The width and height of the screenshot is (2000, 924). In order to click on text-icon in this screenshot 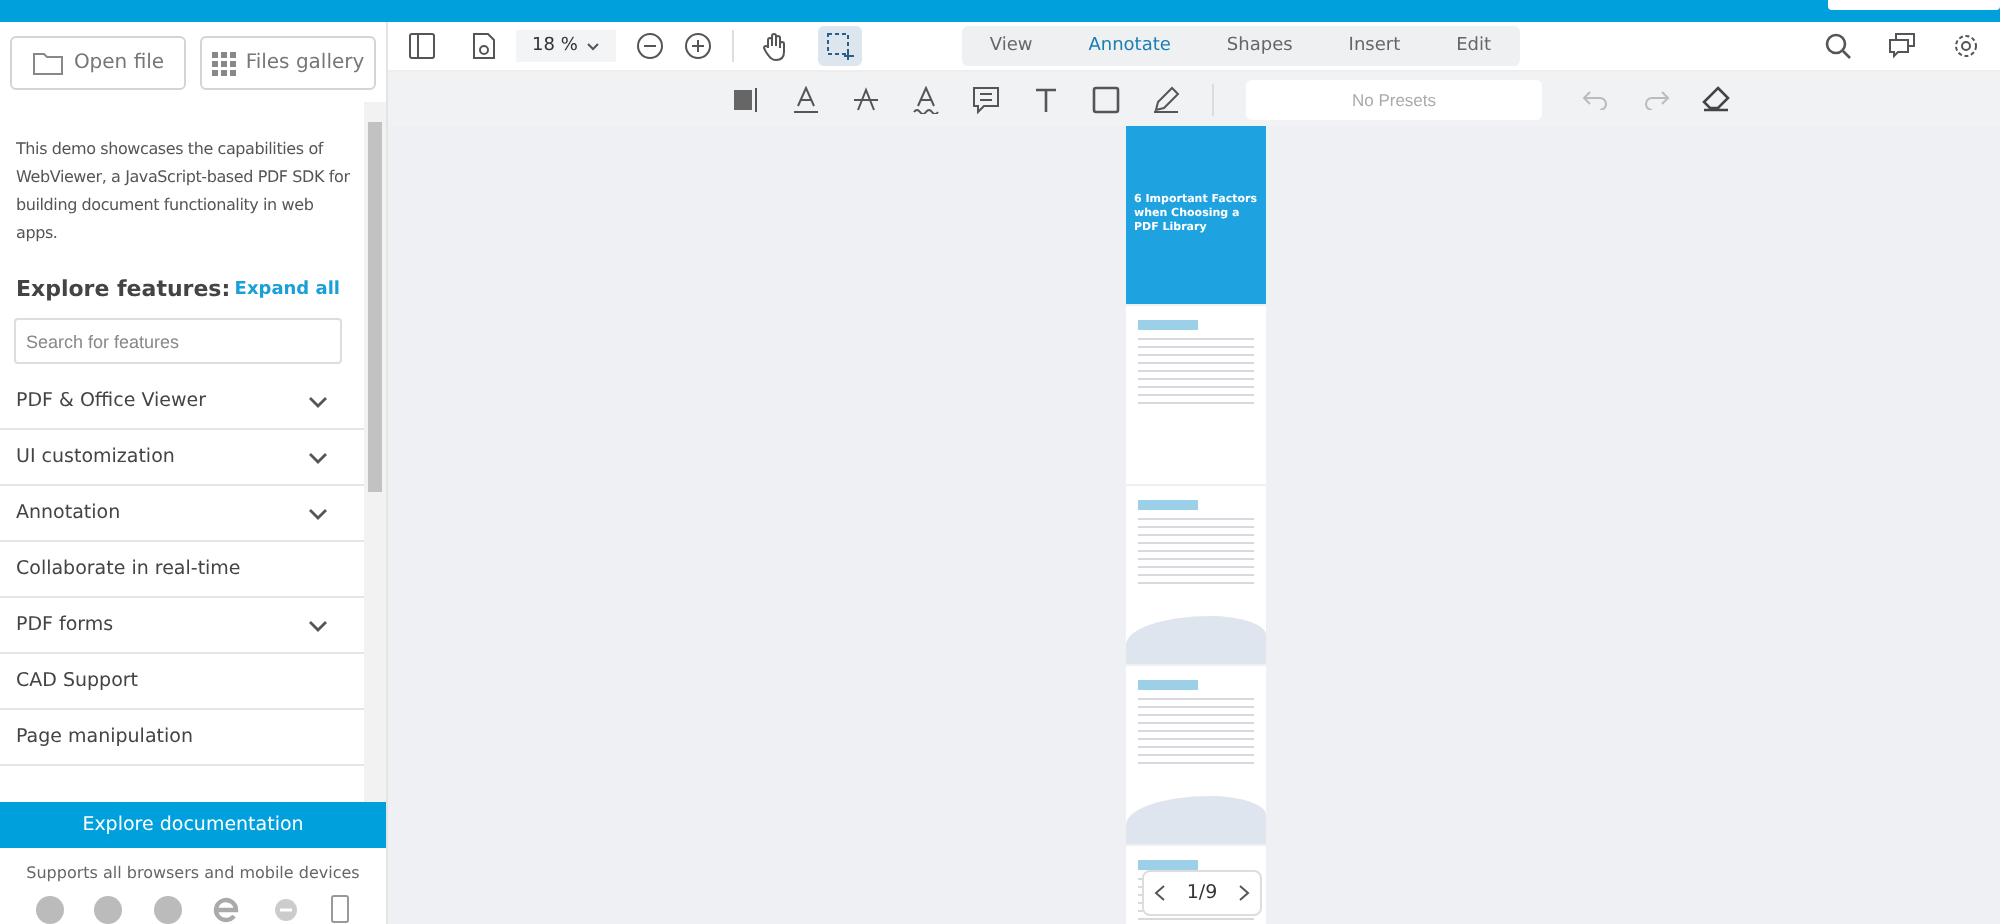, I will do `click(1046, 99)`.